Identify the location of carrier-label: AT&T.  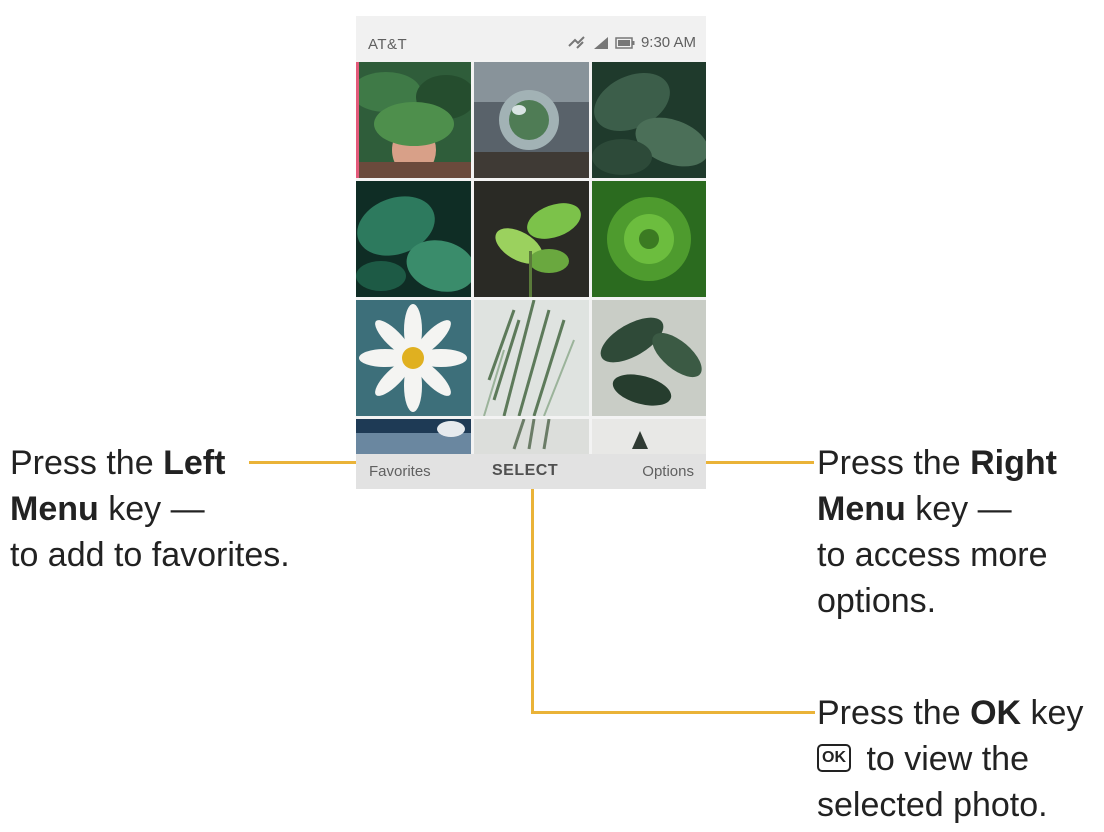
(388, 44).